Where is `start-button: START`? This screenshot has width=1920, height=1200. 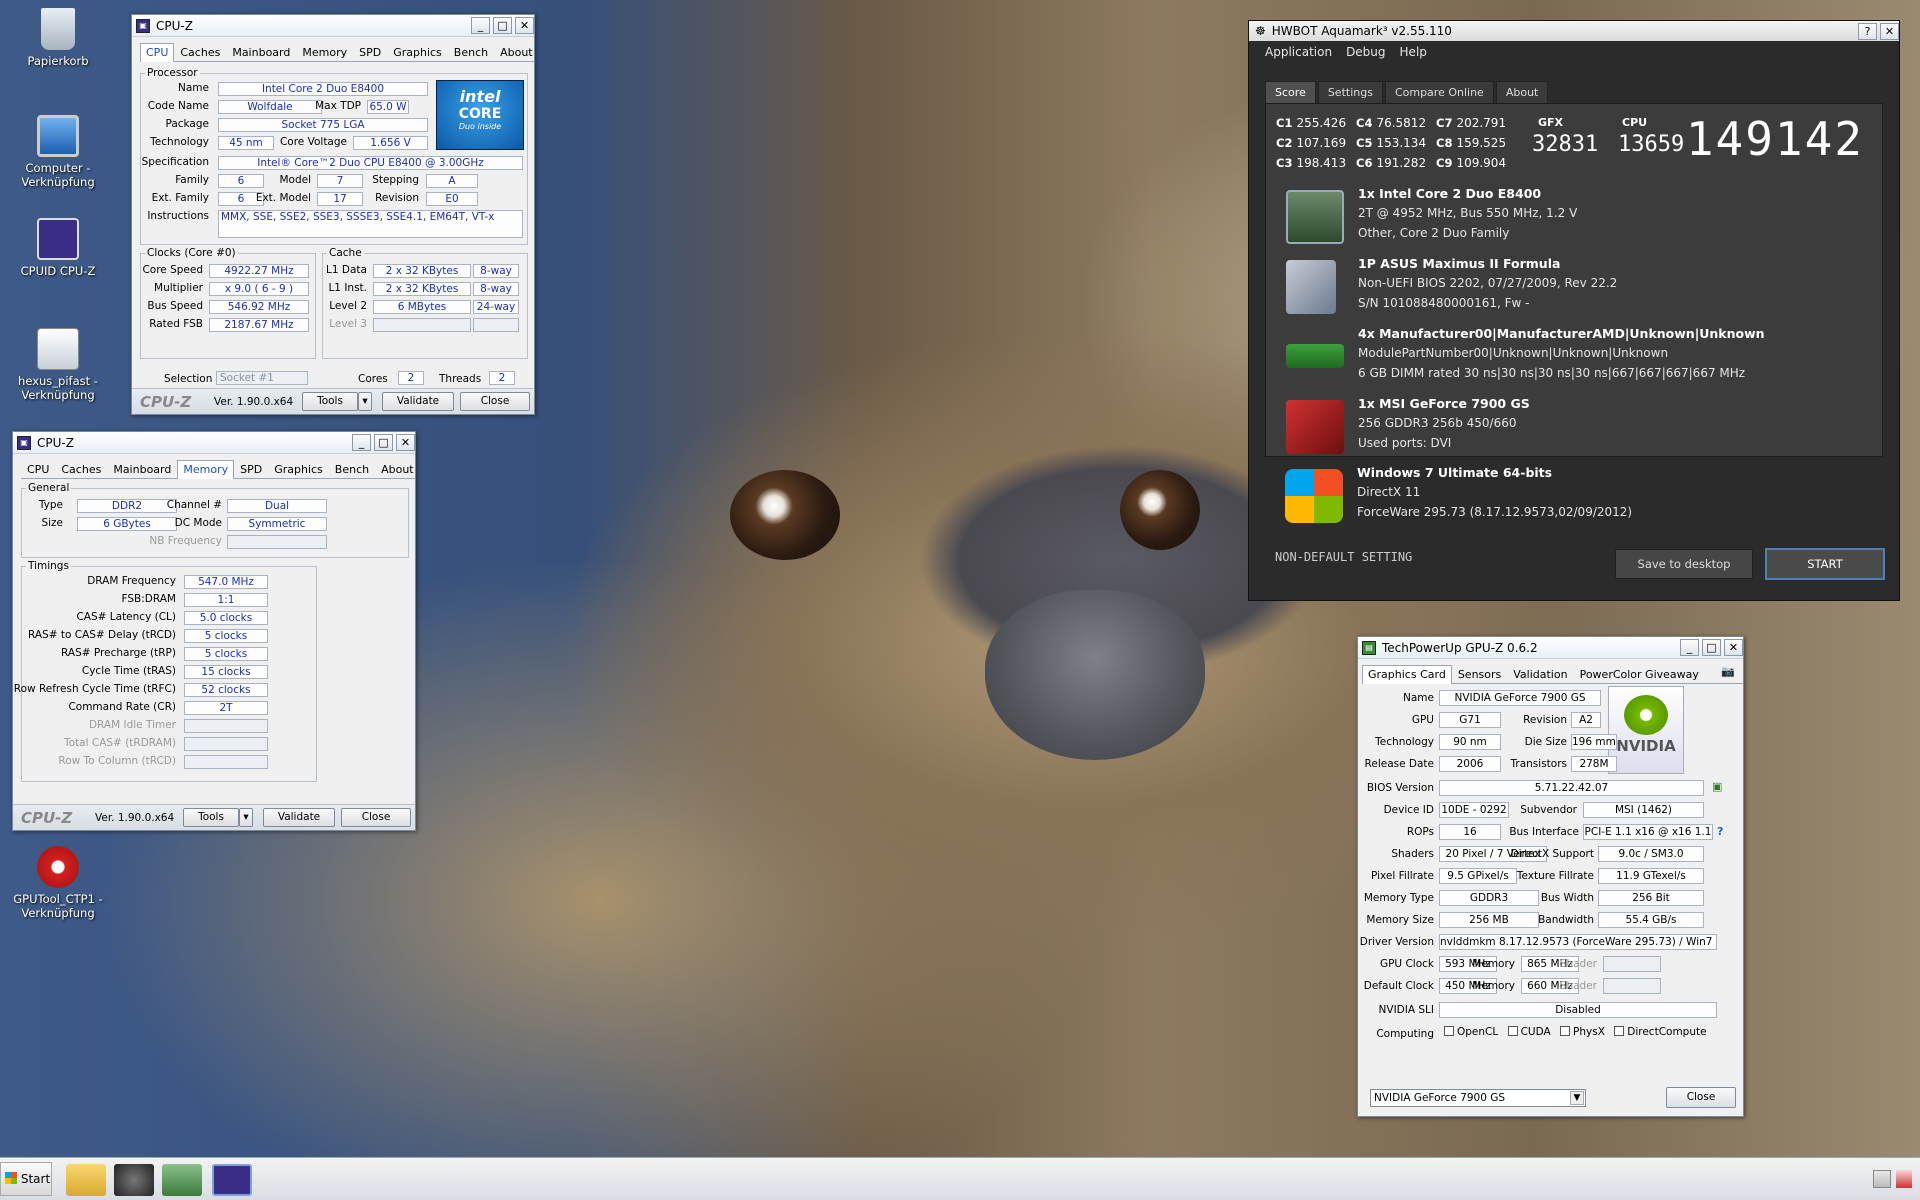
start-button: START is located at coordinates (1825, 564).